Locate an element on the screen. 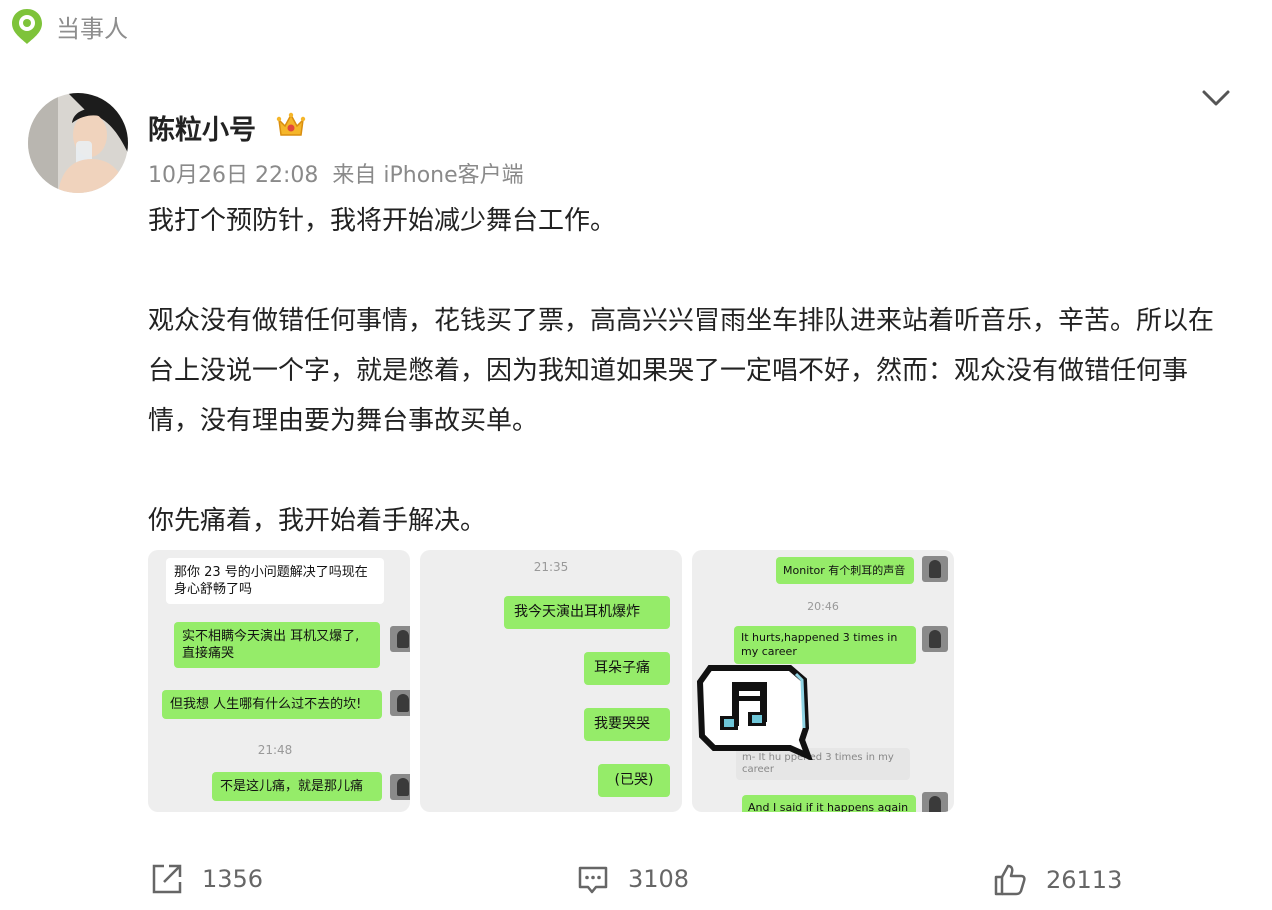 Image resolution: width=1272 pixels, height=910 pixels. action-bar: 1356 3108 26113 is located at coordinates (636, 882).